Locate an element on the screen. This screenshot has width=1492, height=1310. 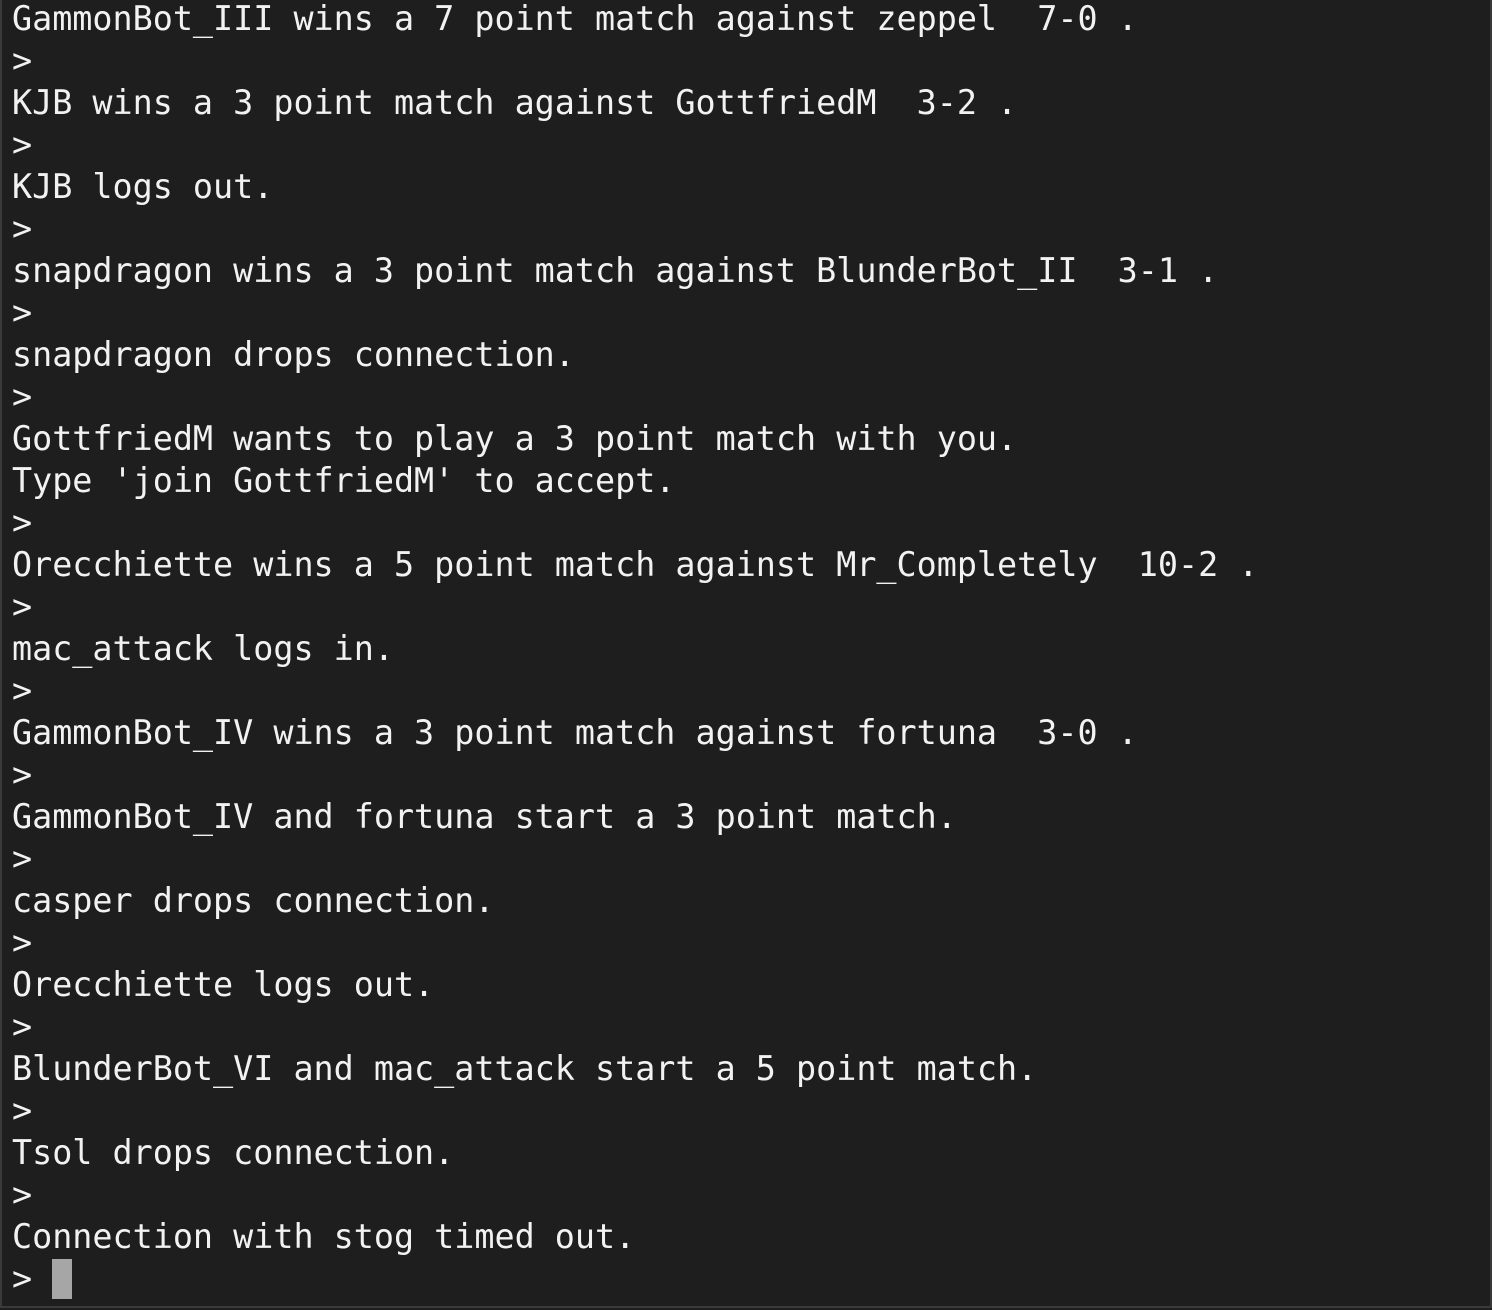
terminal-line: snapdragon drops connection. is located at coordinates (293, 354).